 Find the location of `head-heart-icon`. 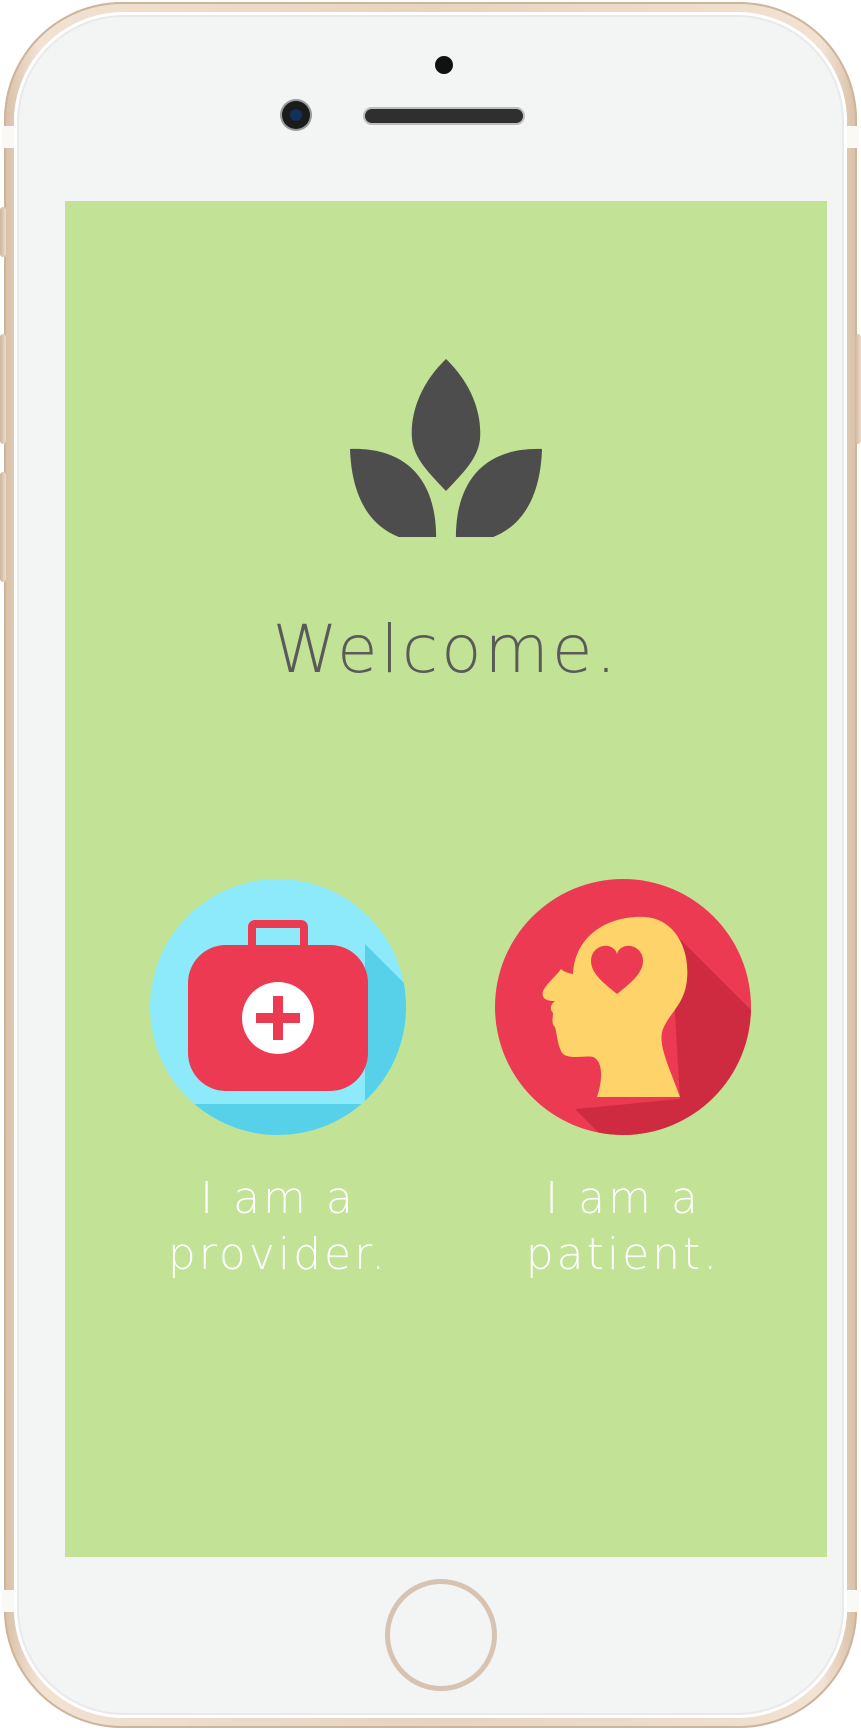

head-heart-icon is located at coordinates (623, 1007).